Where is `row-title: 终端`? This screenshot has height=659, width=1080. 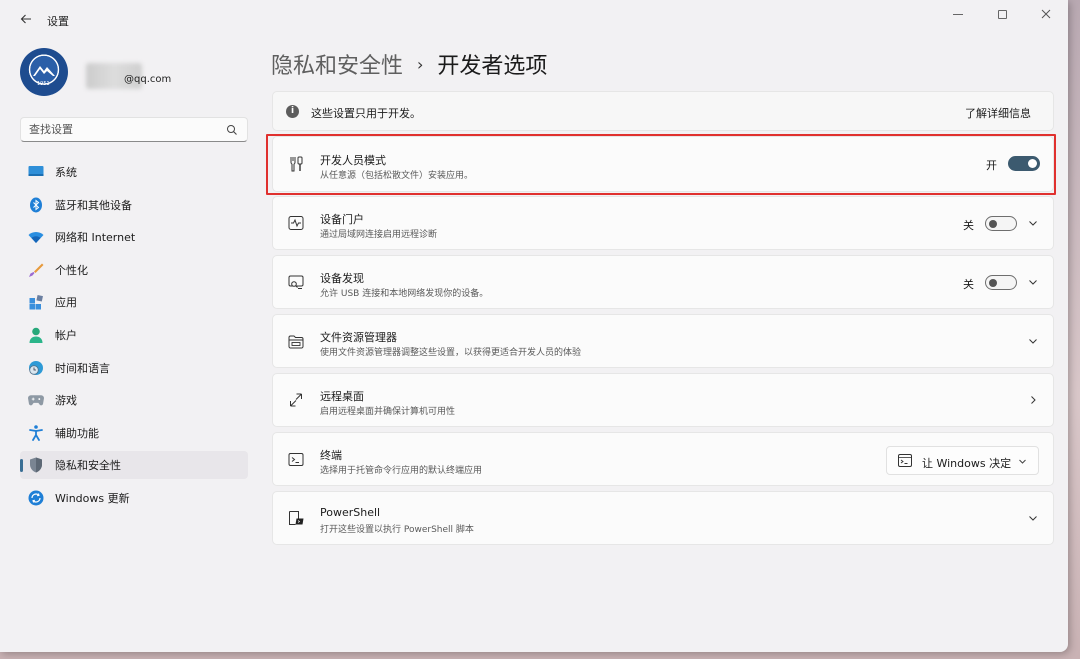
row-title: 终端 is located at coordinates (331, 455).